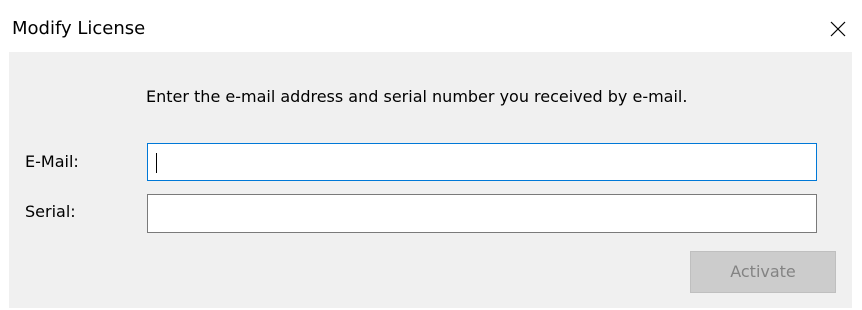 This screenshot has width=862, height=310. Describe the element at coordinates (79, 28) in the screenshot. I see `dialog-title: Modify License` at that location.